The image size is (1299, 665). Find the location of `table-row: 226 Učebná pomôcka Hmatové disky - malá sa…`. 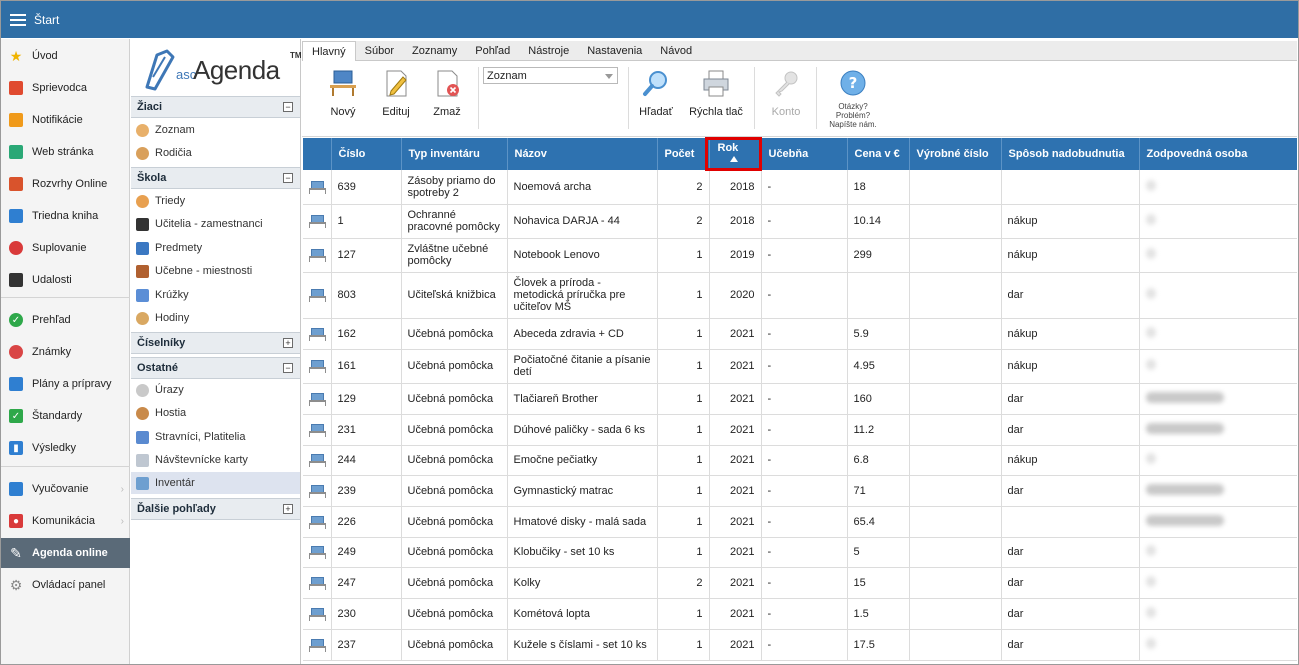

table-row: 226 Učebná pomôcka Hmatové disky - malá sa… is located at coordinates (800, 522).